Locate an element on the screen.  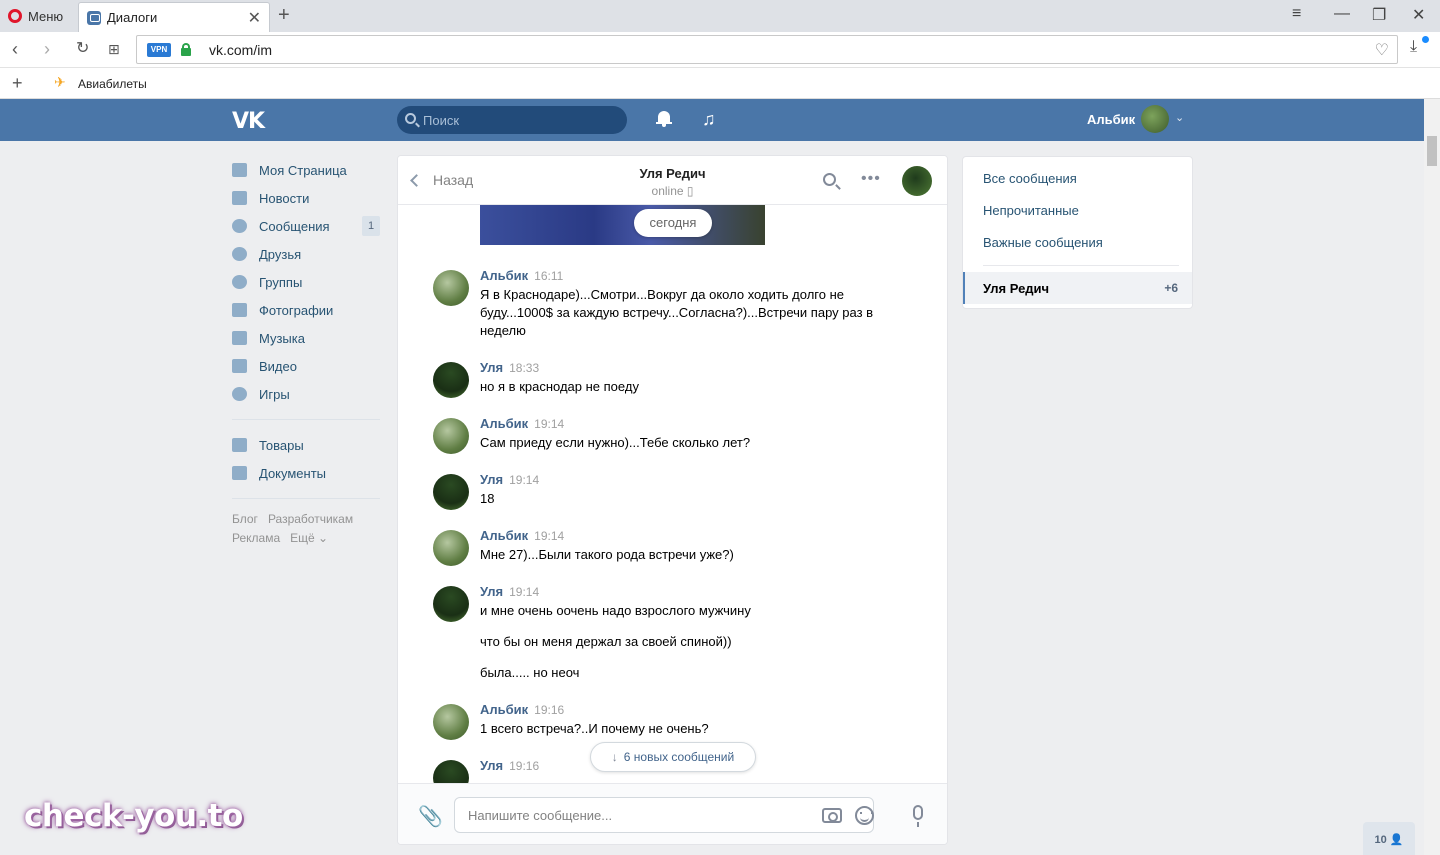
search-icon is located at coordinates (410, 118).